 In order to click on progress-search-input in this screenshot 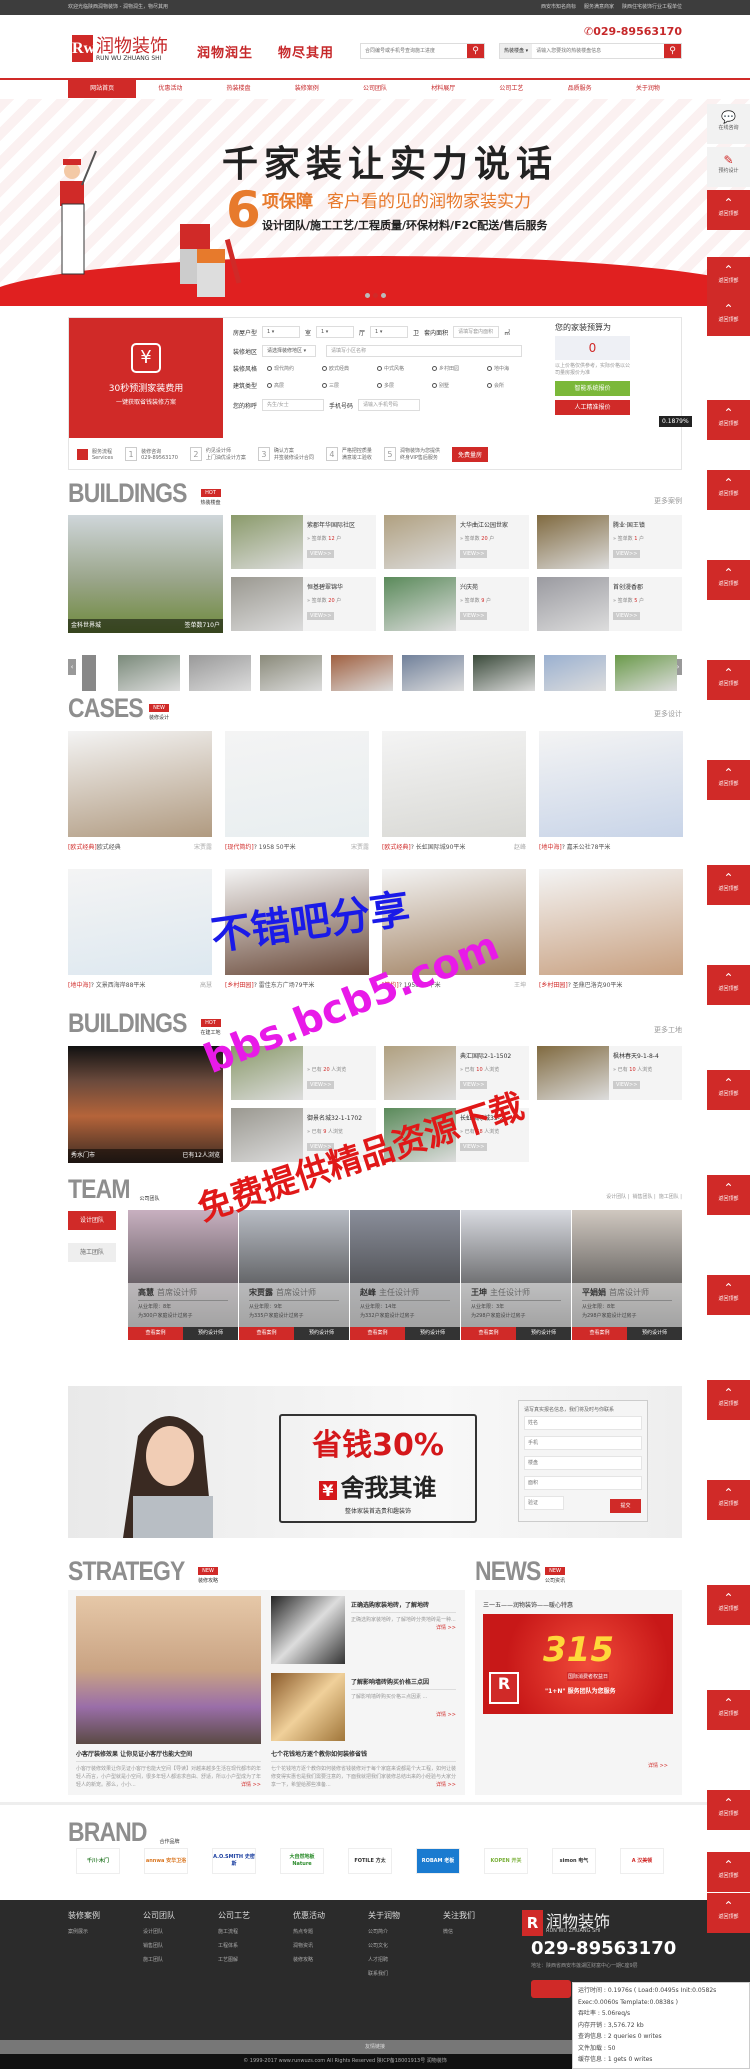, I will do `click(414, 51)`.